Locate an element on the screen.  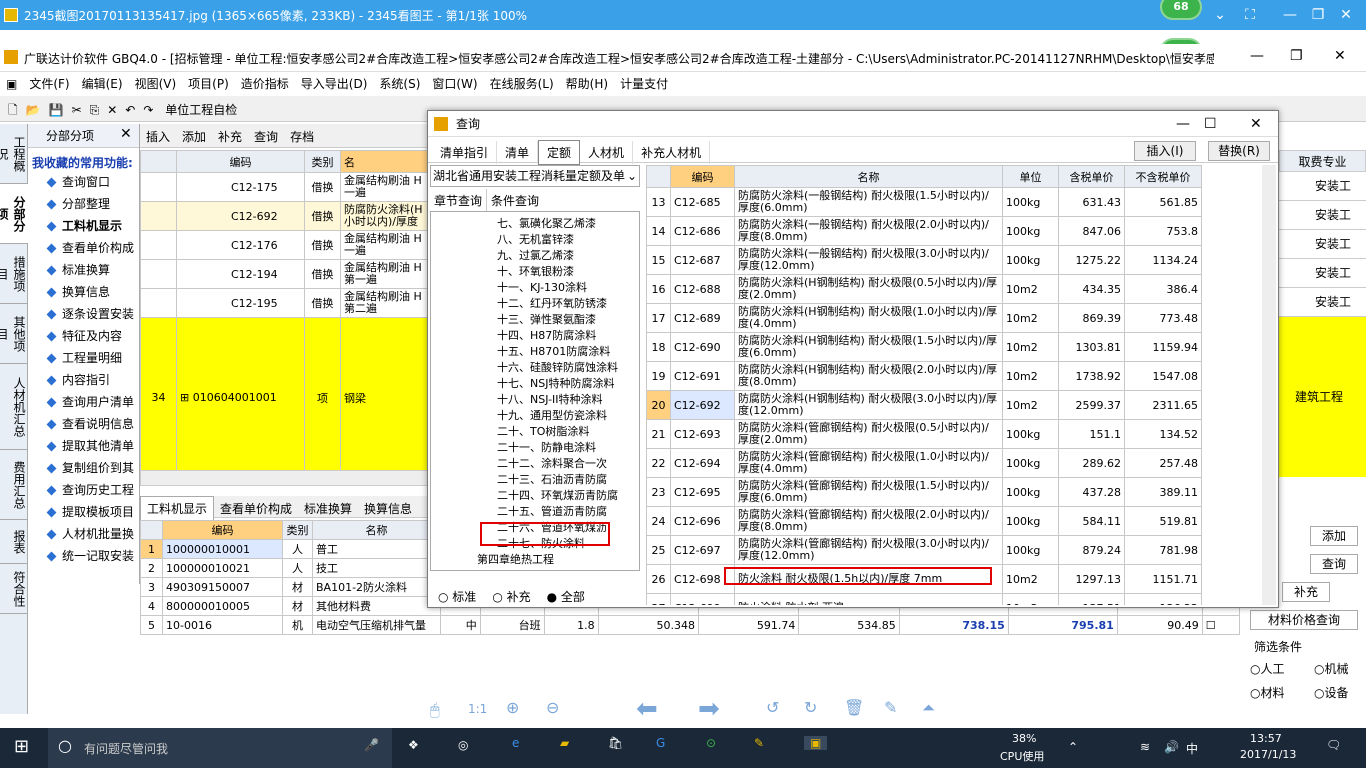
table-row: C12-176 借换 金属结构刷油 H 一遍 is located at coordinates (285, 245).